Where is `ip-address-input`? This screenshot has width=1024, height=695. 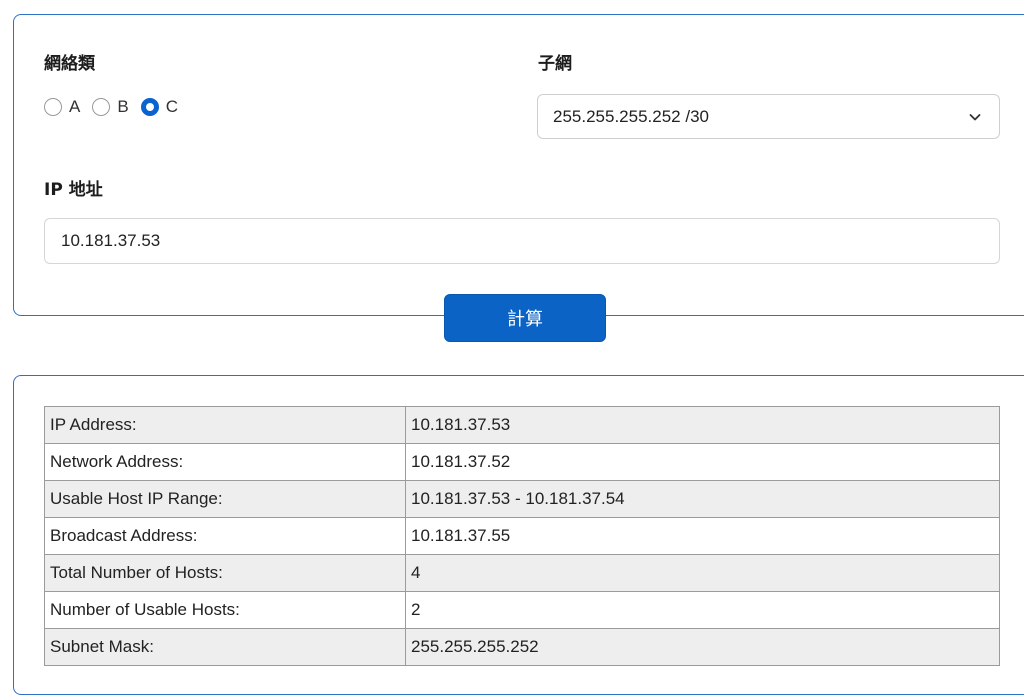 ip-address-input is located at coordinates (522, 241).